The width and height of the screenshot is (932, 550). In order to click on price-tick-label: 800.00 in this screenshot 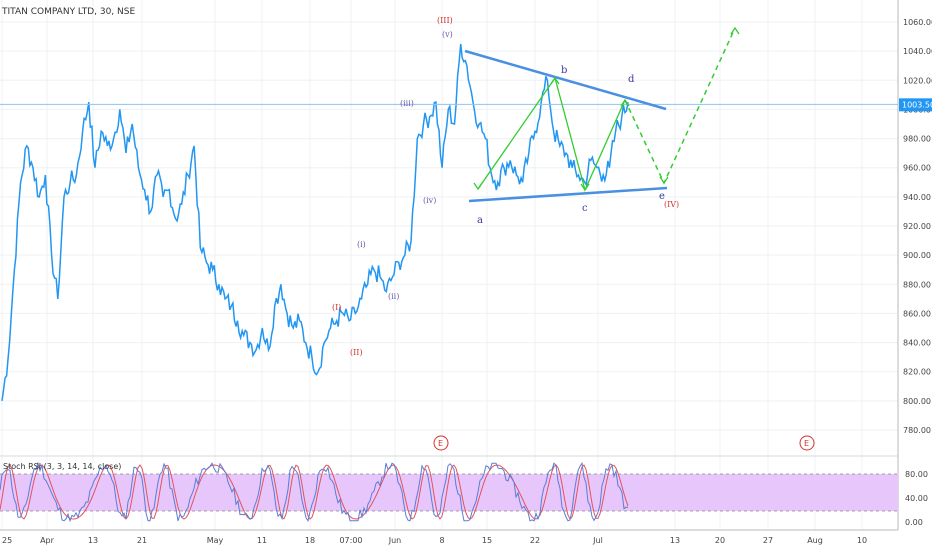, I will do `click(917, 401)`.